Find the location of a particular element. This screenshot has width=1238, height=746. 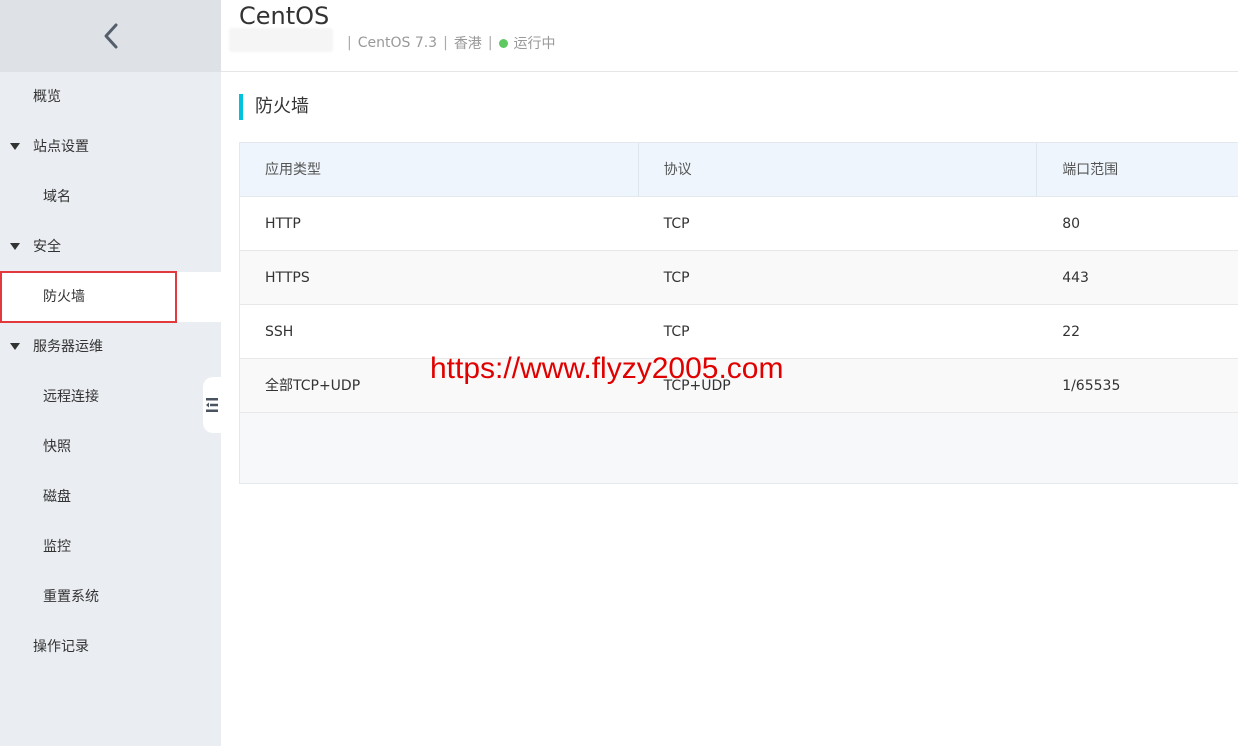

sidebar-item-reset-system: 重置系统 is located at coordinates (110, 597).